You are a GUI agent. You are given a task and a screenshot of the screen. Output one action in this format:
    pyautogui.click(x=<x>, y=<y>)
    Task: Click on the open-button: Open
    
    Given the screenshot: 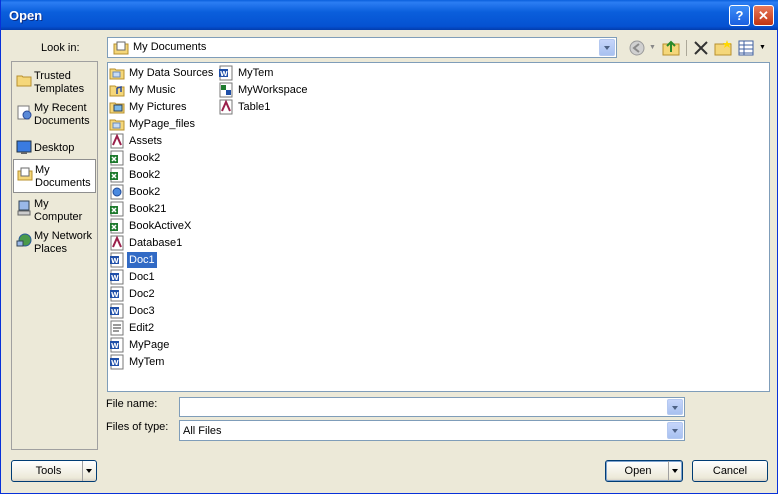 What is the action you would take?
    pyautogui.click(x=644, y=471)
    